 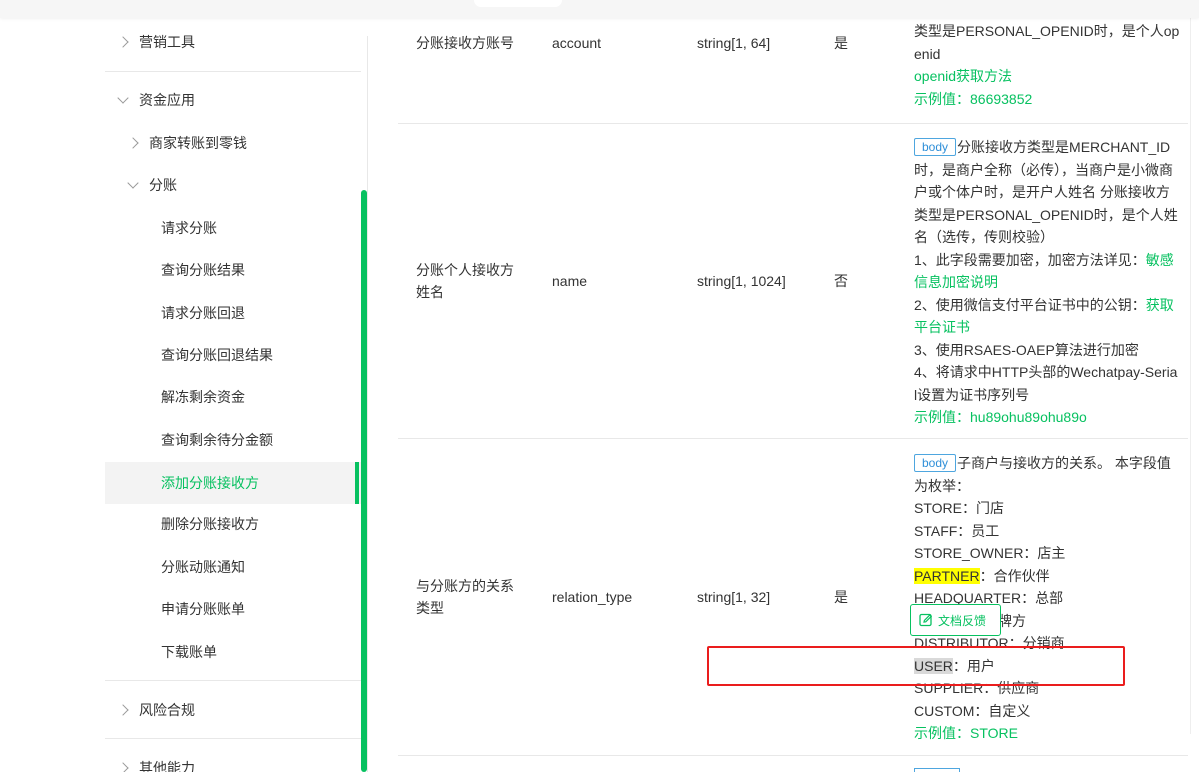 What do you see at coordinates (357, 483) in the screenshot?
I see `sidebar-active-indicator` at bounding box center [357, 483].